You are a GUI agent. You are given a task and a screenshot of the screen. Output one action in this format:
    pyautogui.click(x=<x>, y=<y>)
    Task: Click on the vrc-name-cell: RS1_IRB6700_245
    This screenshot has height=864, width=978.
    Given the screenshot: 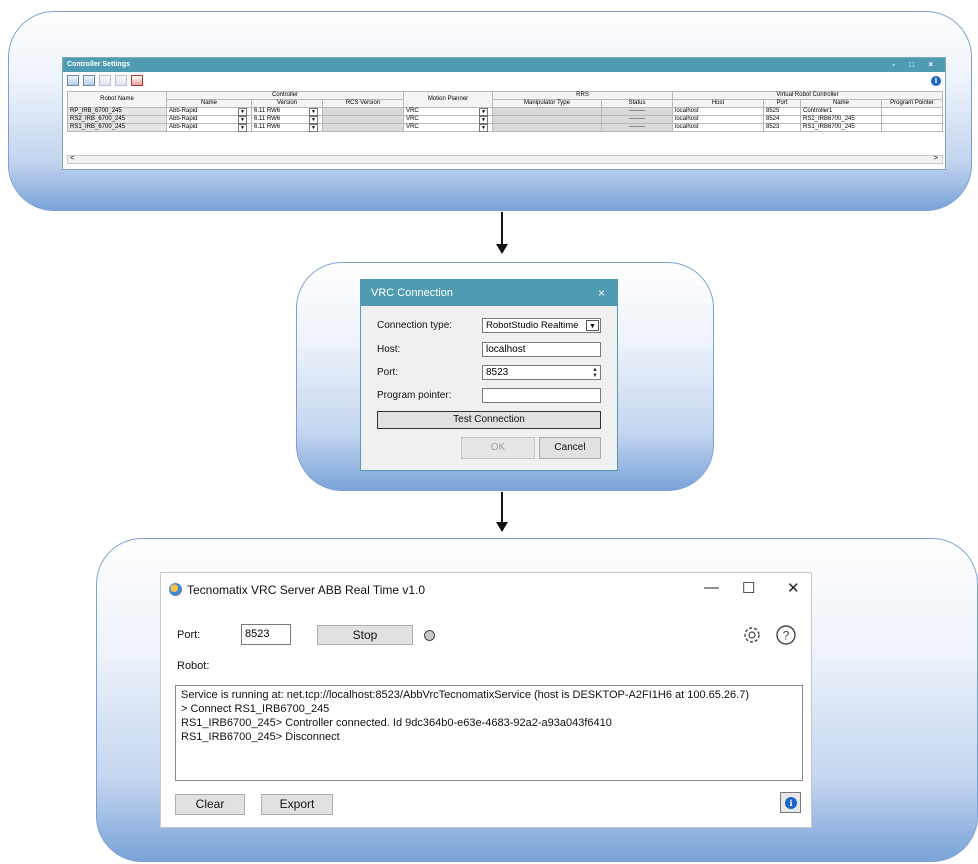 What is the action you would take?
    pyautogui.click(x=841, y=127)
    